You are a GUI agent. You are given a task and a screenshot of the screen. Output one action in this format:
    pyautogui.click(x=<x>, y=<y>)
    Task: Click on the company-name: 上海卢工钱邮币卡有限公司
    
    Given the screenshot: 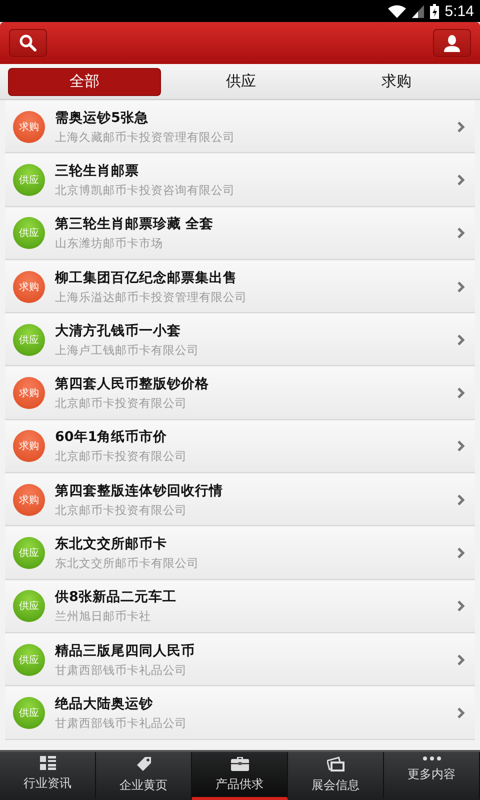 What is the action you would take?
    pyautogui.click(x=127, y=350)
    